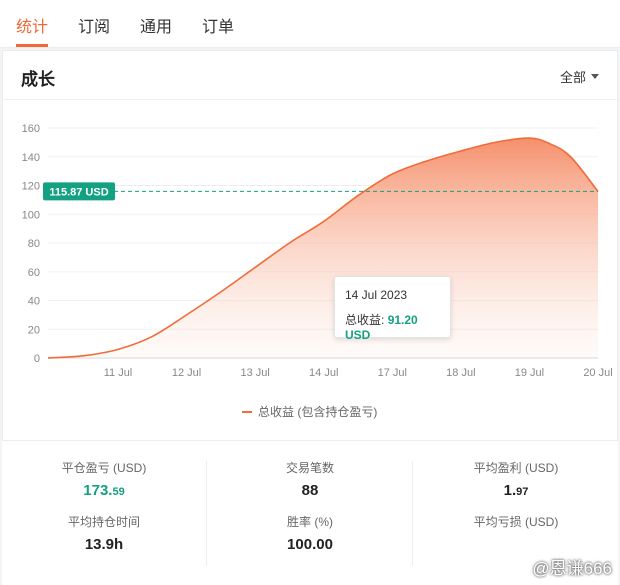  I want to click on y-tick-label: 100, so click(31, 215).